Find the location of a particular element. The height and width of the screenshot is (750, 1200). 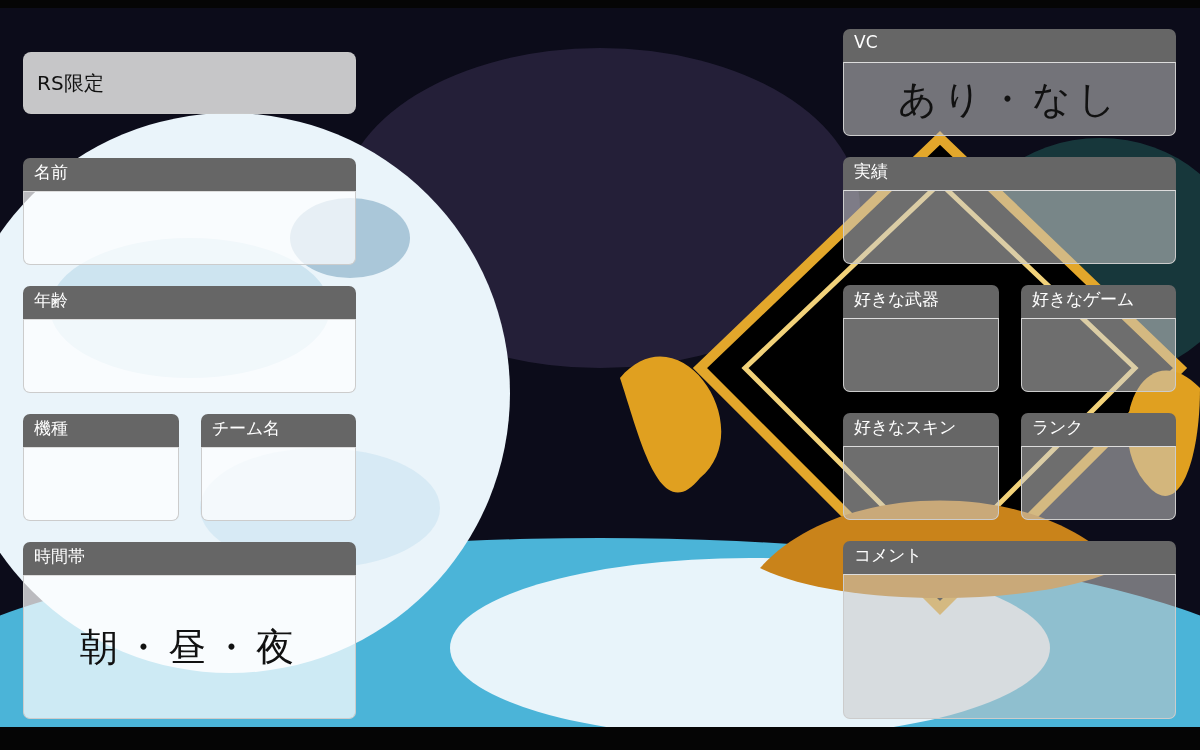

field-label: 時間帯 is located at coordinates (189, 558).